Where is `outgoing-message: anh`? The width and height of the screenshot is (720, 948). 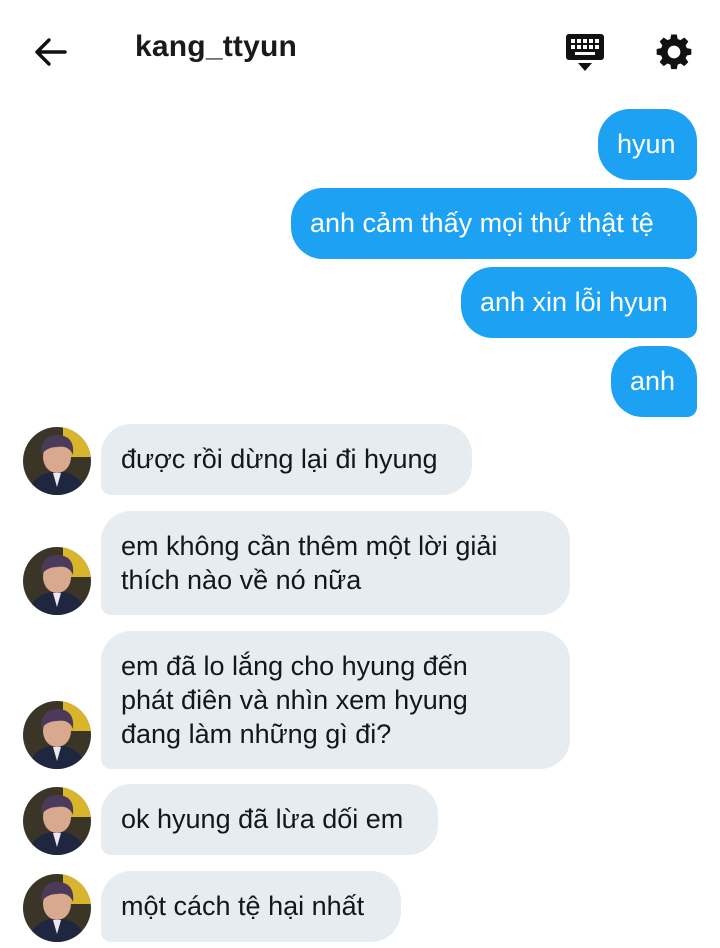
outgoing-message: anh is located at coordinates (654, 381).